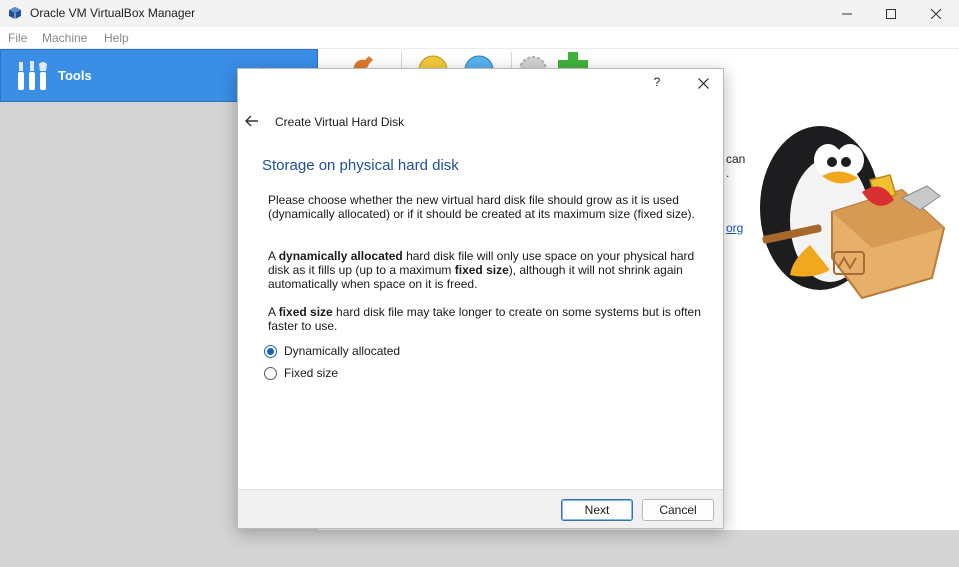 The image size is (959, 567). I want to click on radio-label-dynamic: Dynamically allocated, so click(342, 351).